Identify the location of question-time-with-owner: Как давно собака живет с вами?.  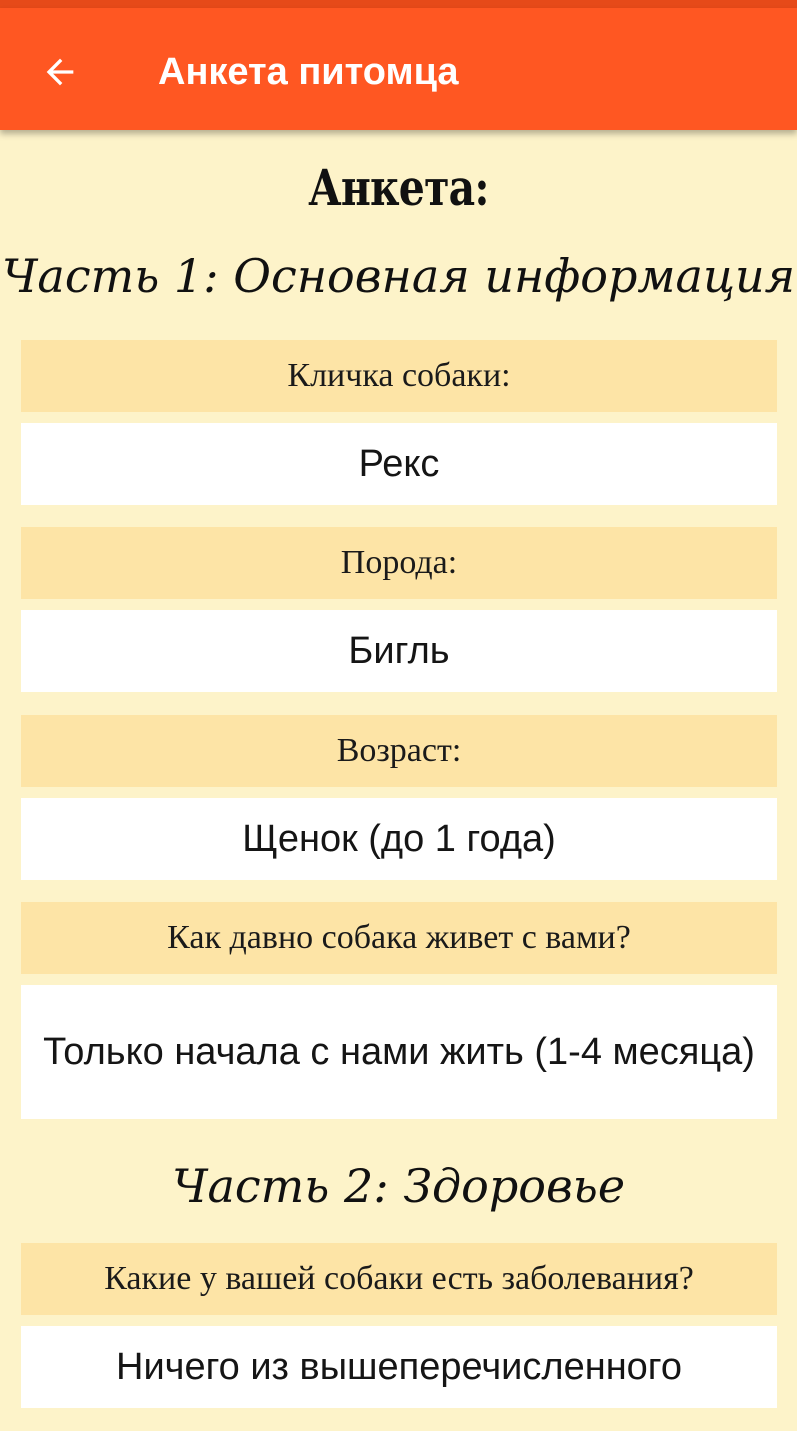
(399, 938).